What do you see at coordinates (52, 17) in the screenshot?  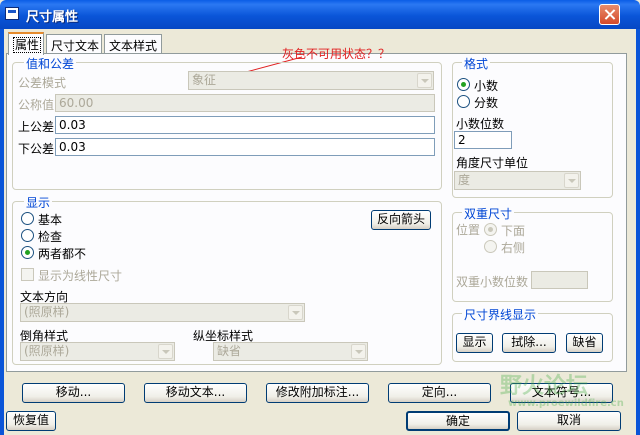 I see `window-title: 尺寸属性` at bounding box center [52, 17].